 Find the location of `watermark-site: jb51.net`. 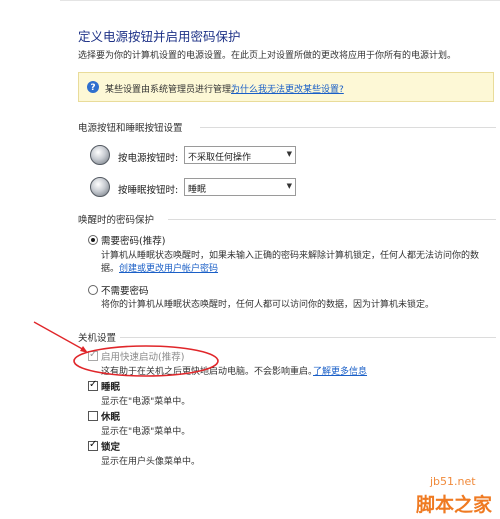

watermark-site: jb51.net is located at coordinates (453, 481).